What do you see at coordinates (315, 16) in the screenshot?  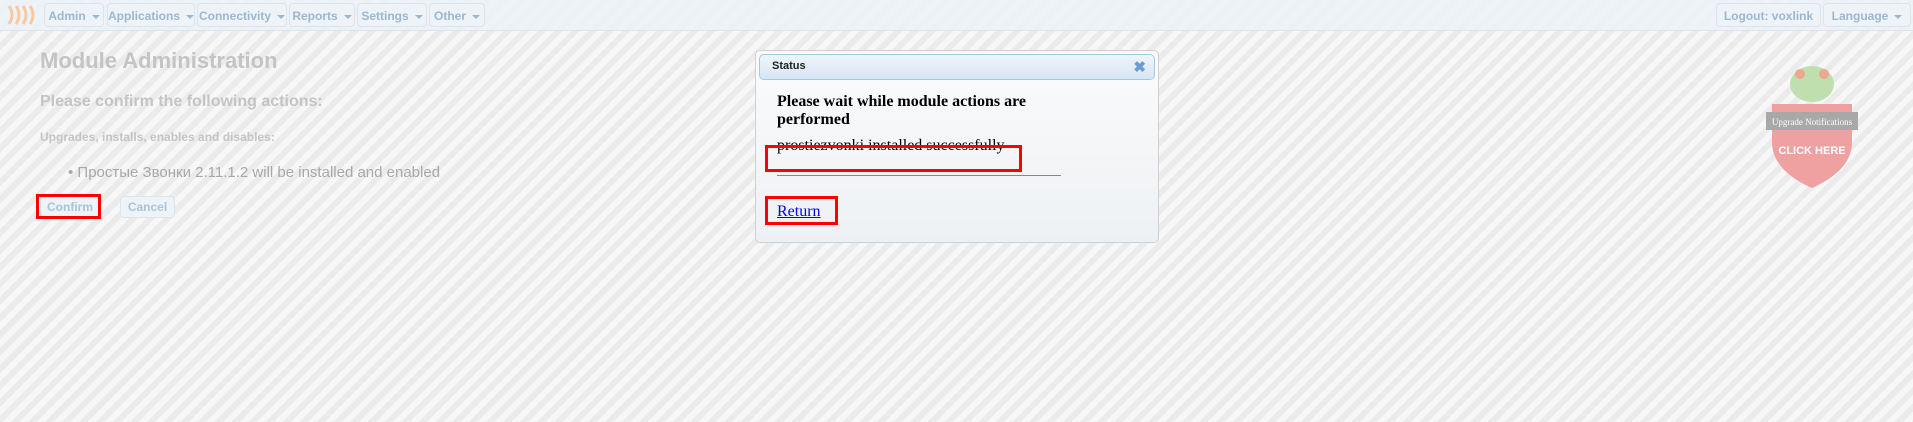 I see `menu-label: Reports` at bounding box center [315, 16].